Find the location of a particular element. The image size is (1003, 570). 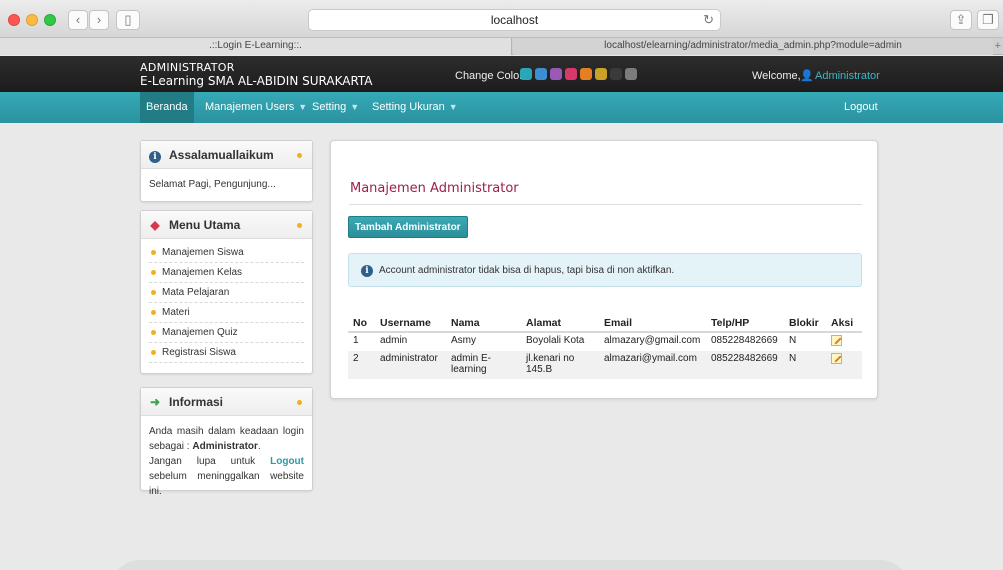

add-administrator-button: Tambah Administrator is located at coordinates (408, 227).